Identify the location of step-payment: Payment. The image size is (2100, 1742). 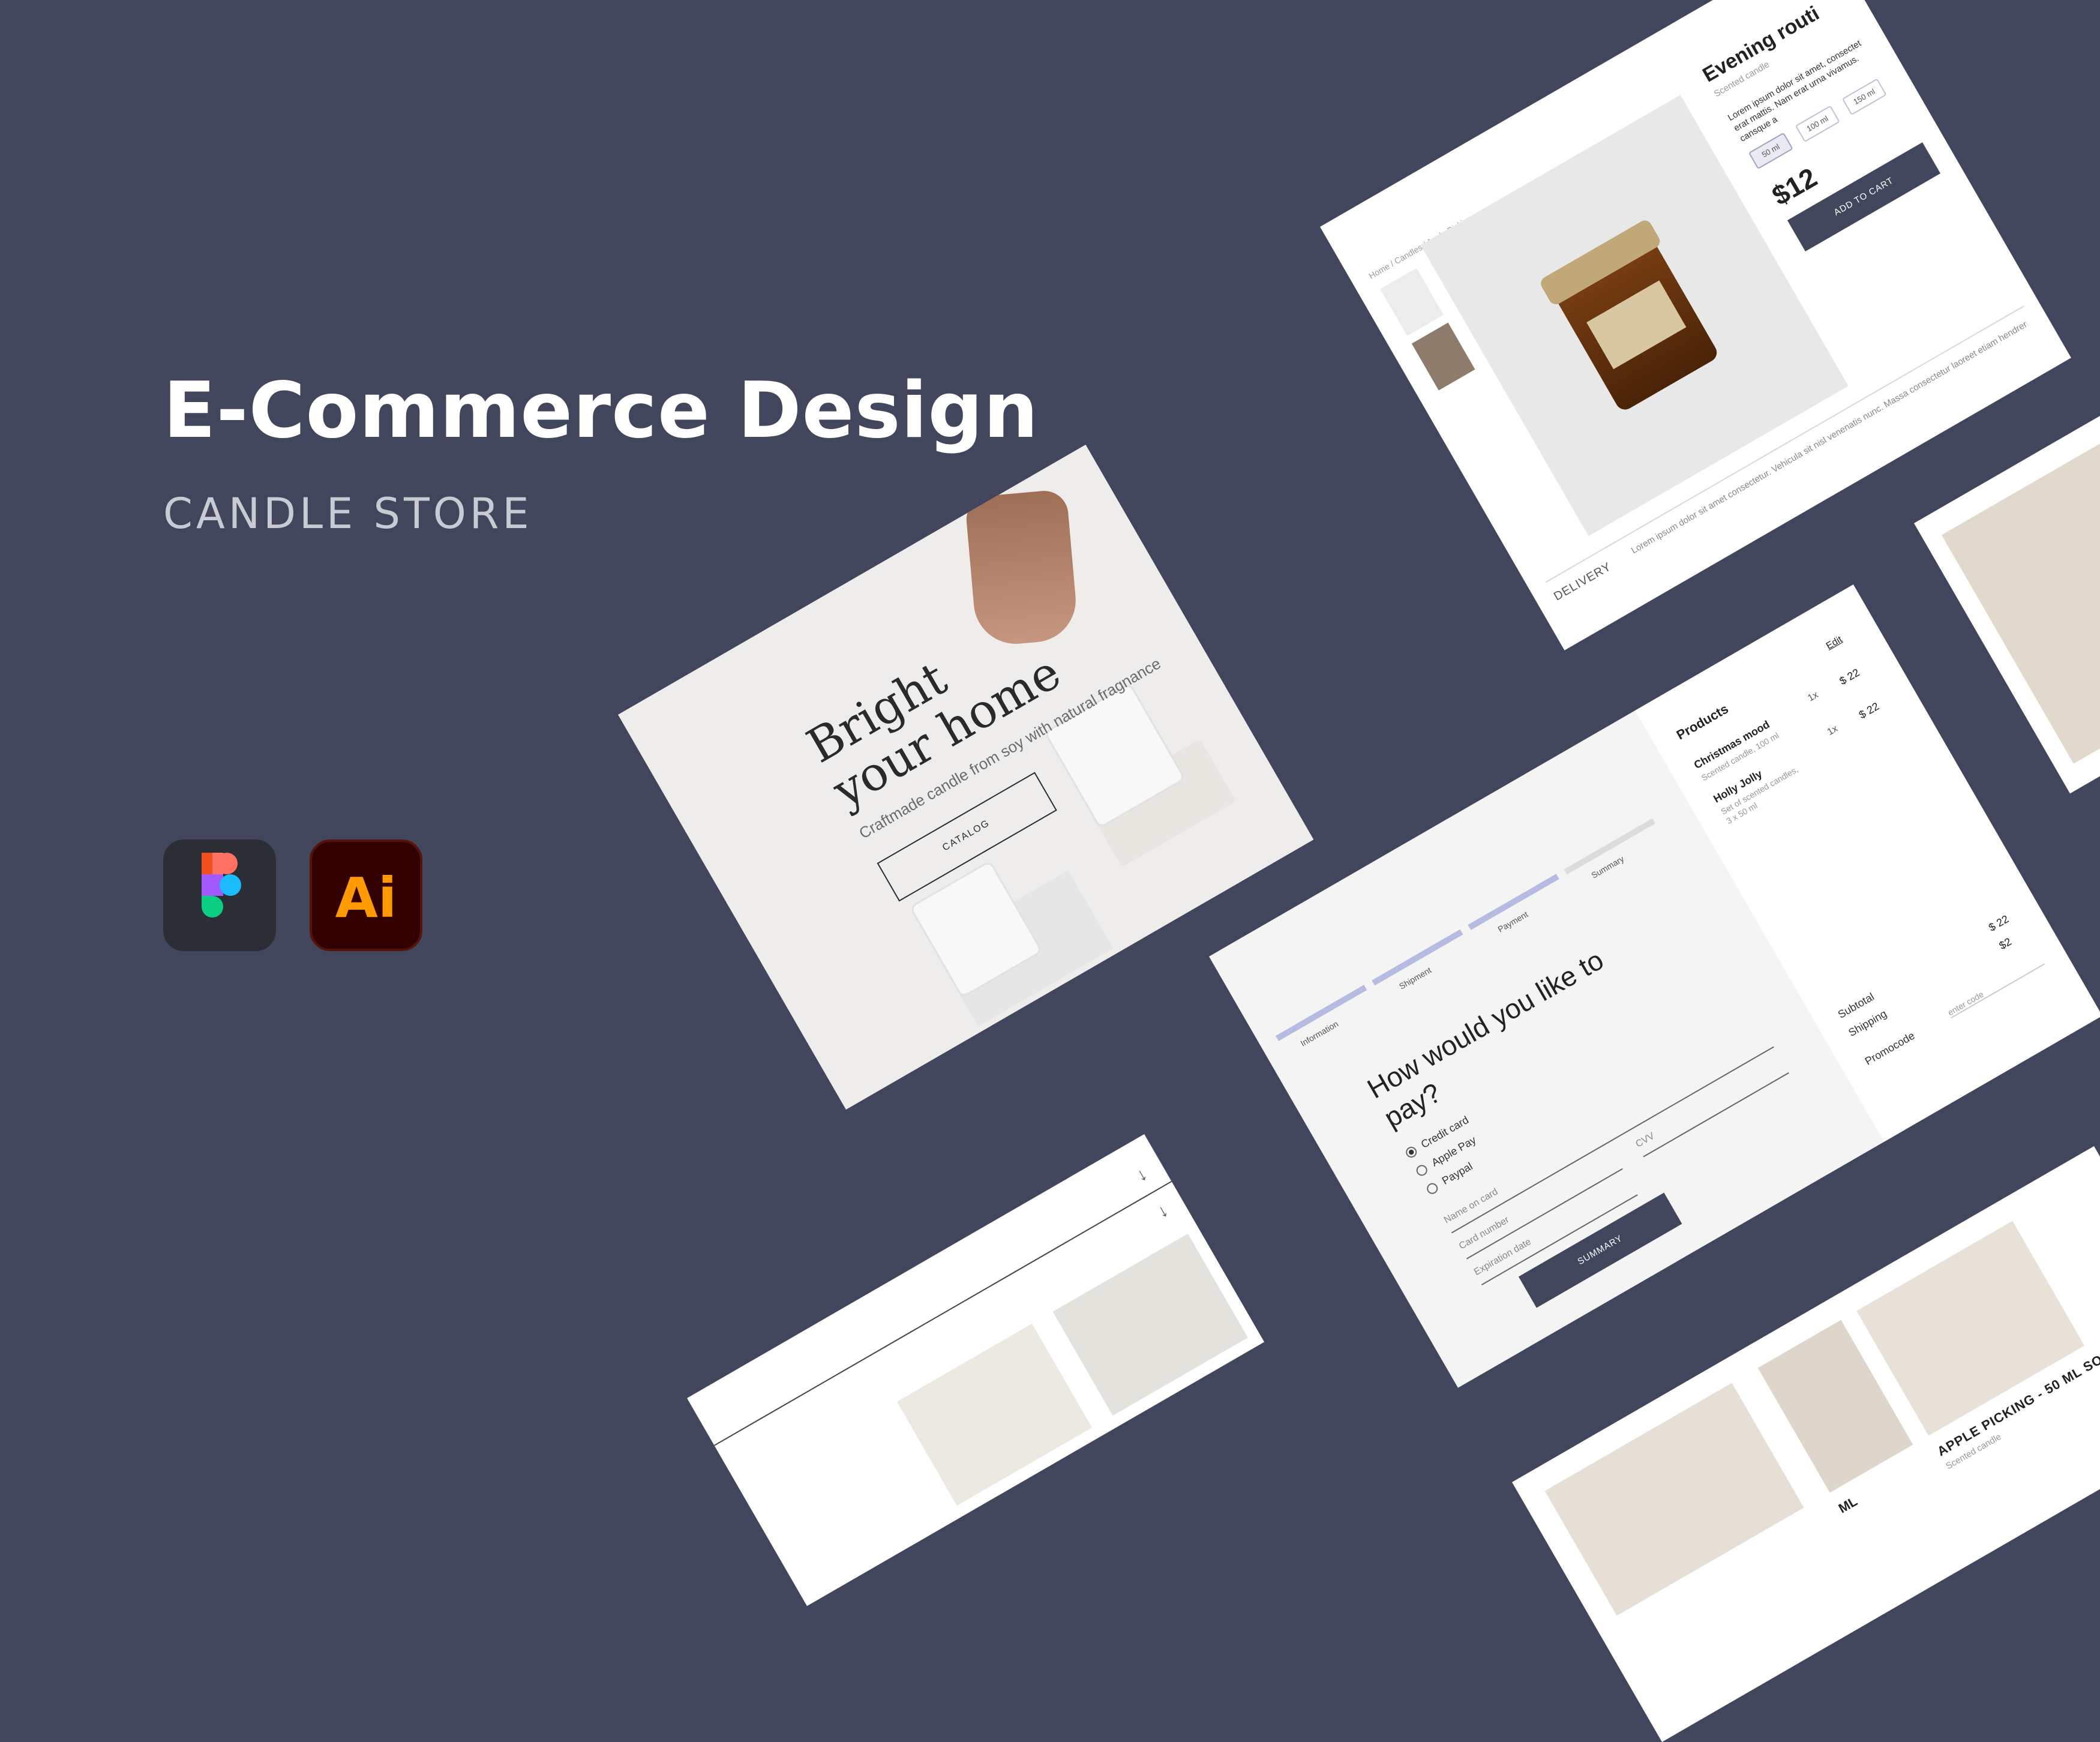
(1513, 921).